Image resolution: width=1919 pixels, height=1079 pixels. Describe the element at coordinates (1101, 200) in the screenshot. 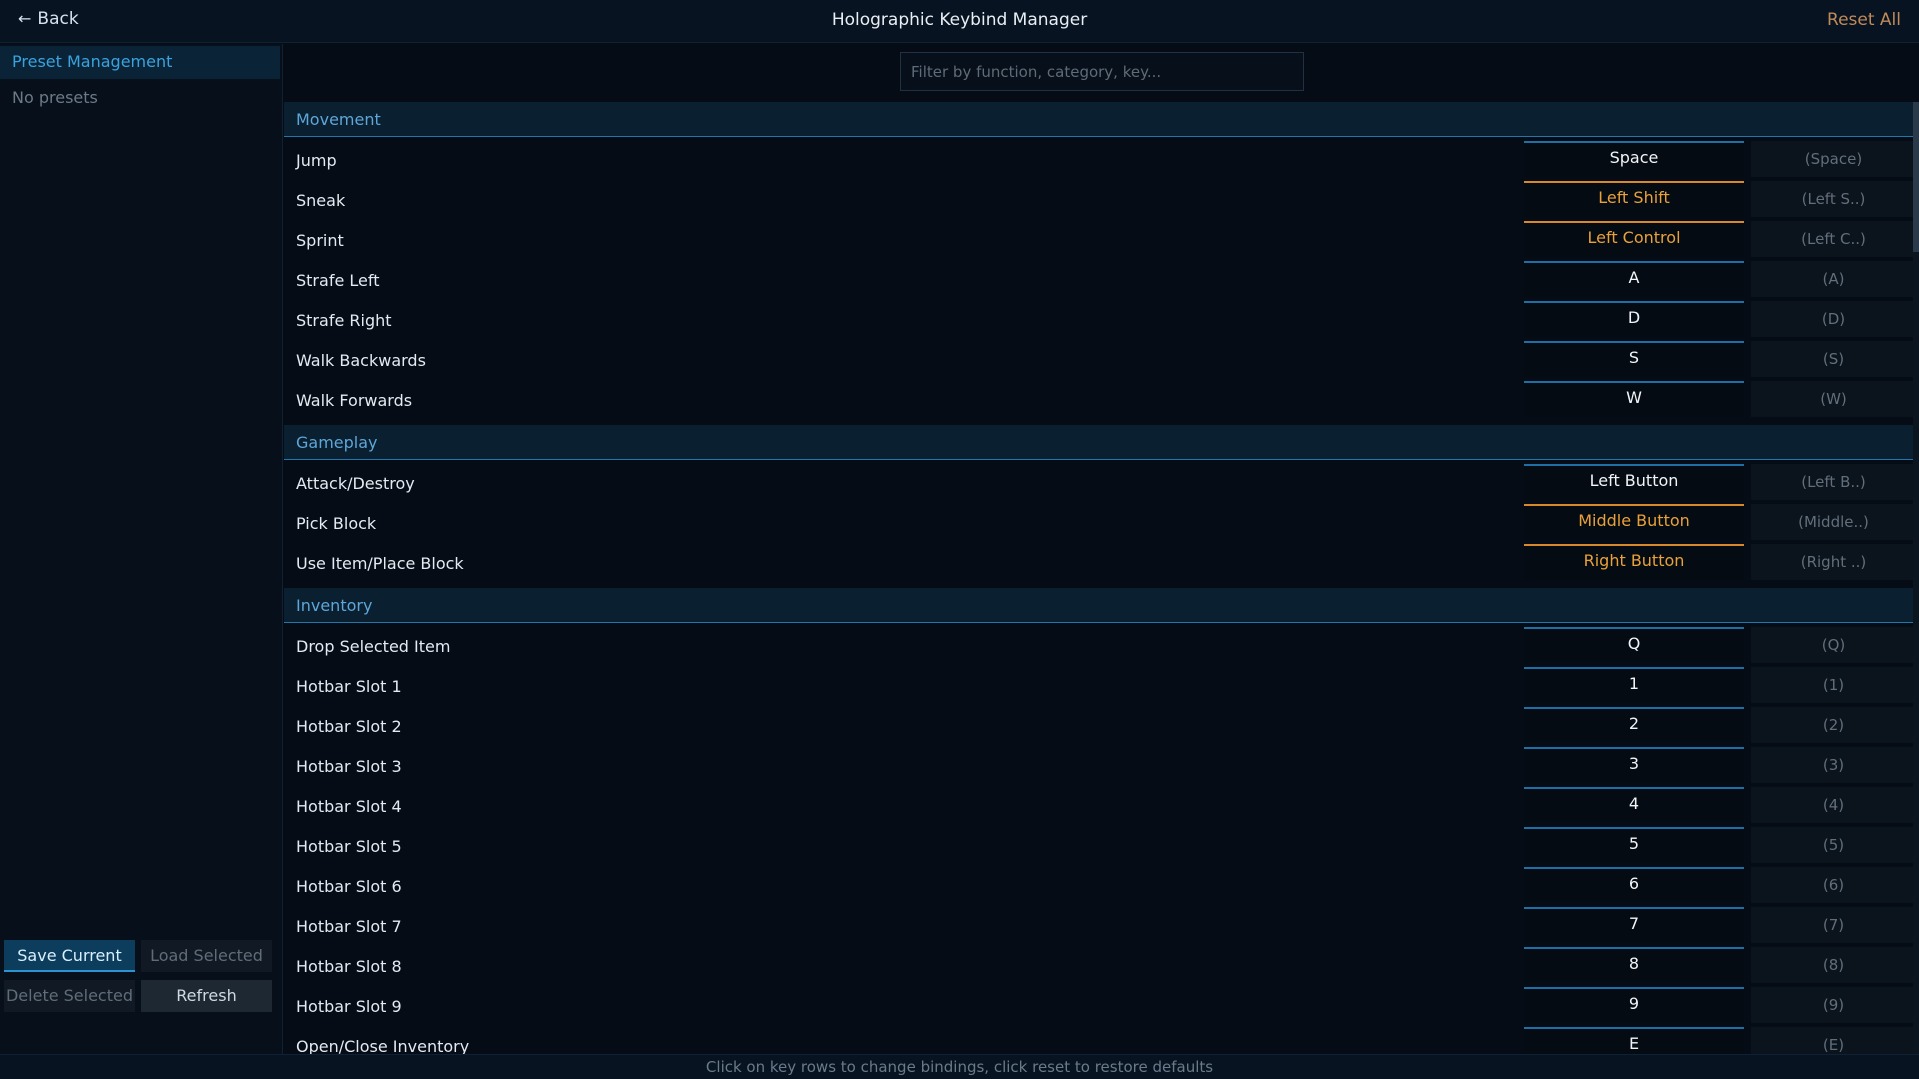

I see `keybind-row: Sneak Left Shift (Left S..)` at that location.